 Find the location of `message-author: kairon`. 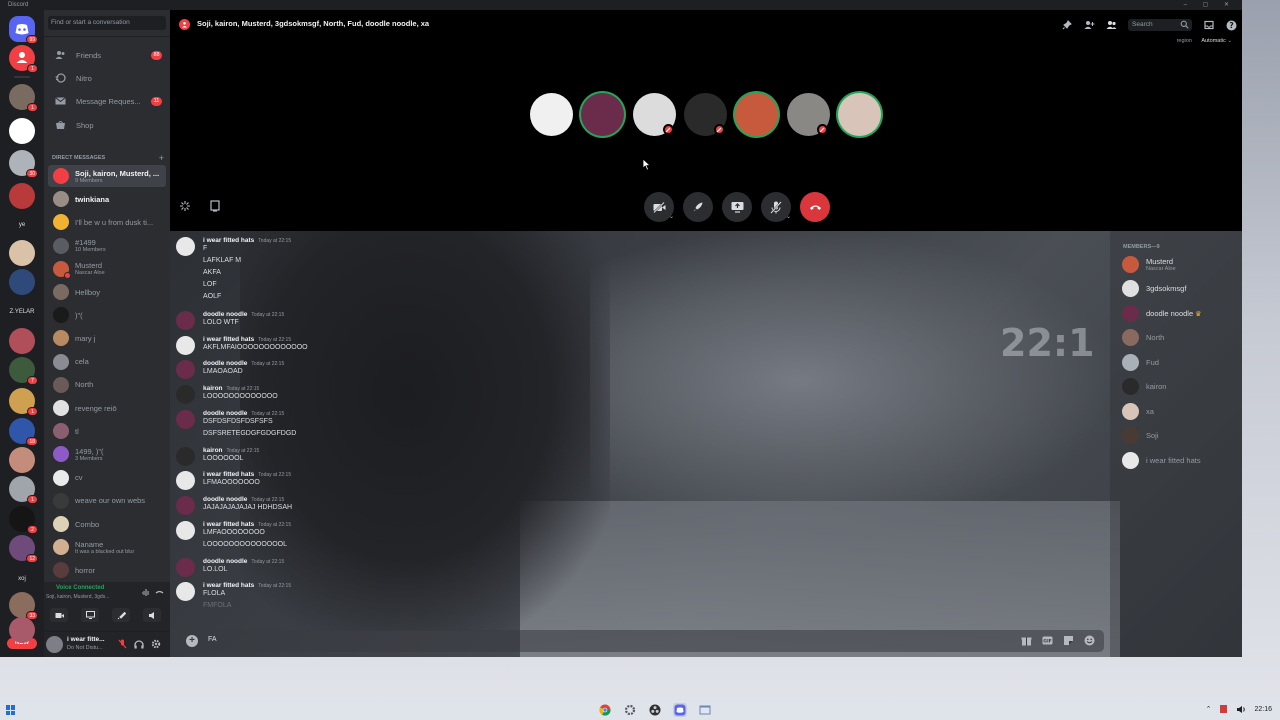

message-author: kairon is located at coordinates (213, 388).